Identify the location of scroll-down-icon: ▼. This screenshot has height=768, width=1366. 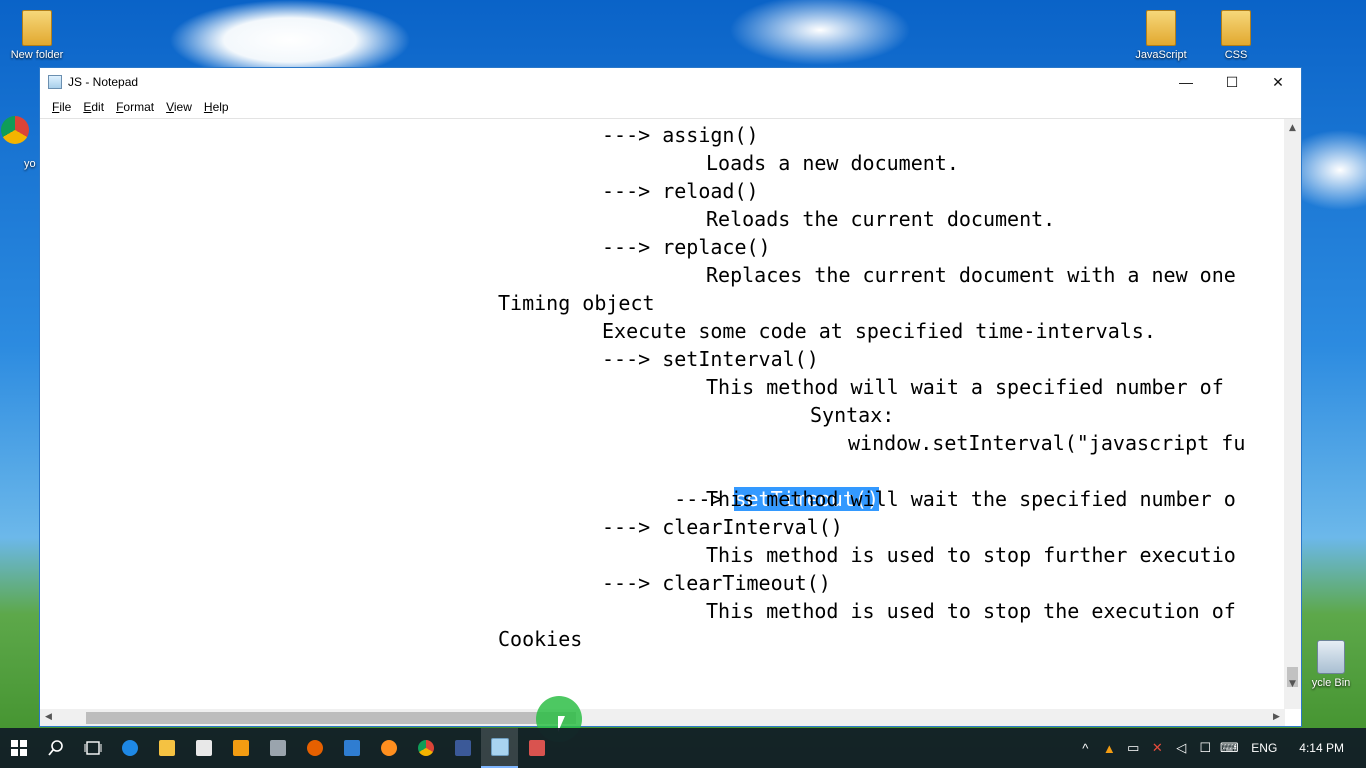
(1292, 684).